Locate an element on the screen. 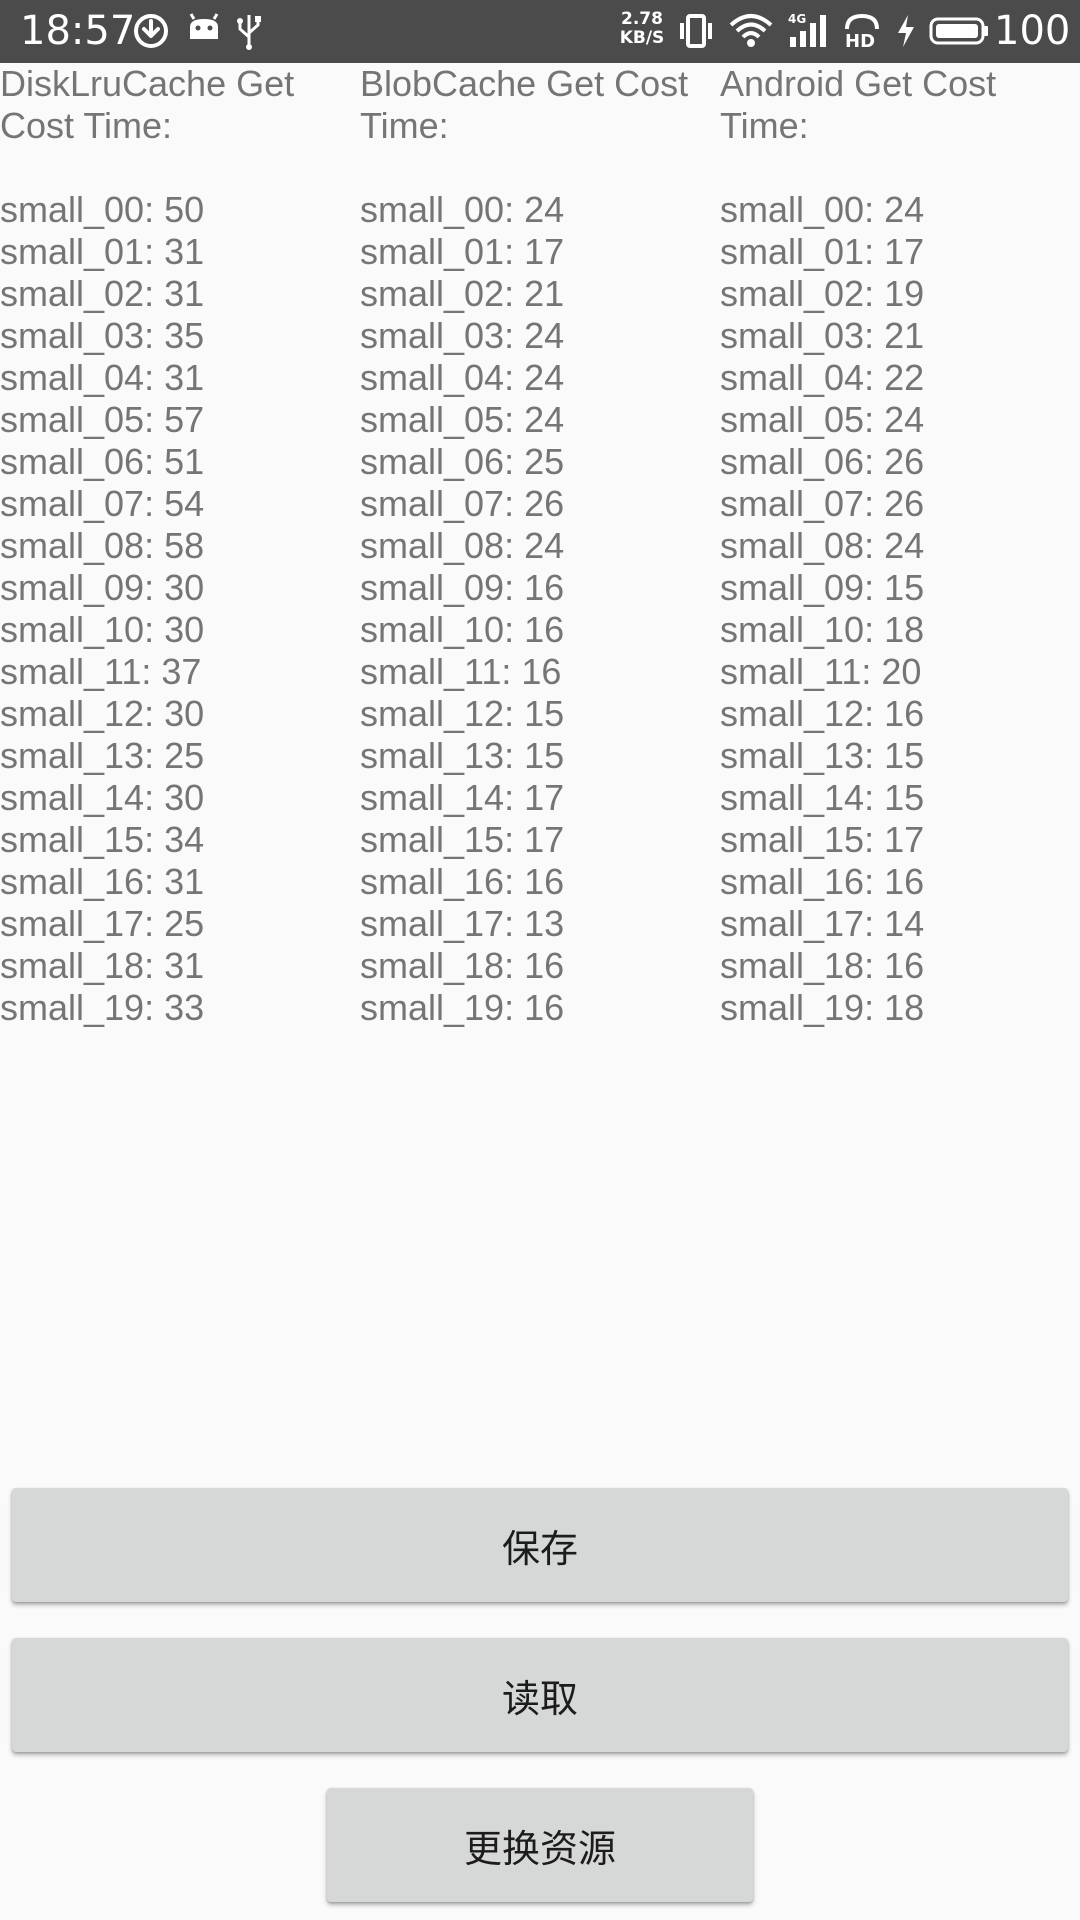 Image resolution: width=1080 pixels, height=1920 pixels. download-icon is located at coordinates (151, 31).